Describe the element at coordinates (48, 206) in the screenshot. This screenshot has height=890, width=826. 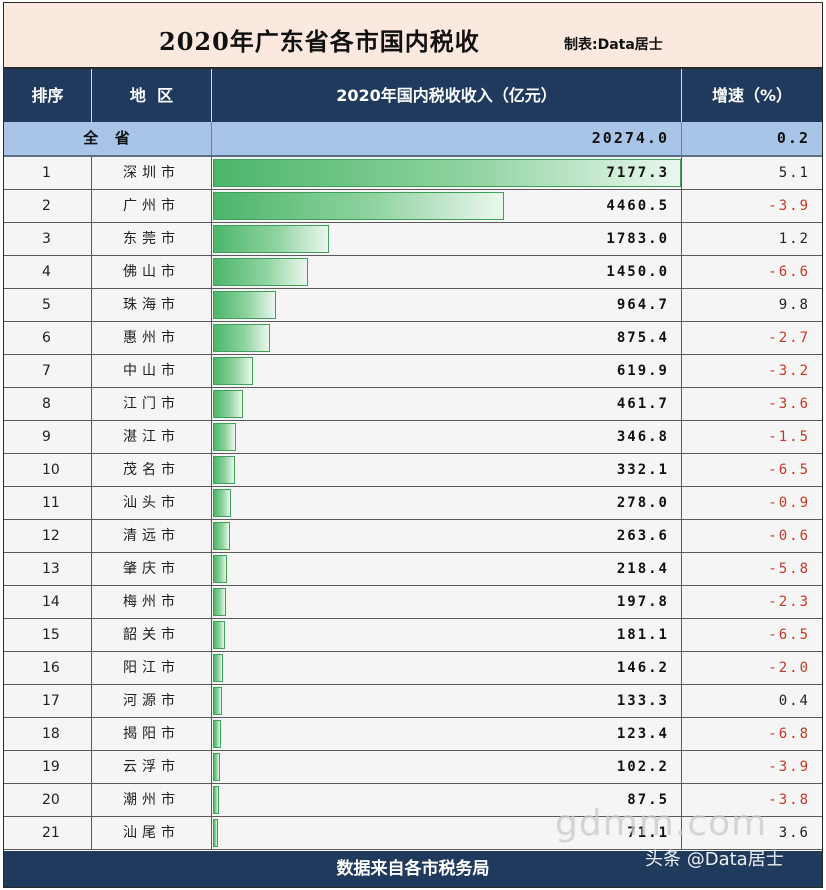
I see `rank-label: 2` at that location.